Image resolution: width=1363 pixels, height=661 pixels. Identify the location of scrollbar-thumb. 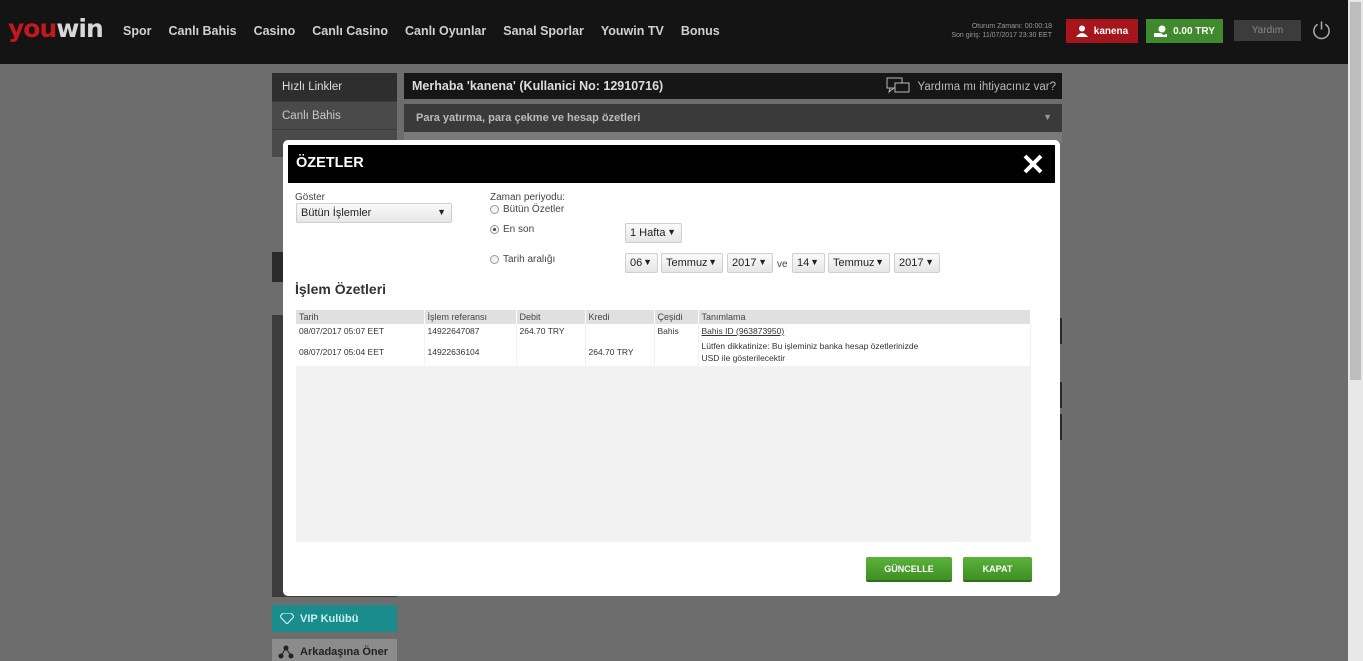
(1355, 191).